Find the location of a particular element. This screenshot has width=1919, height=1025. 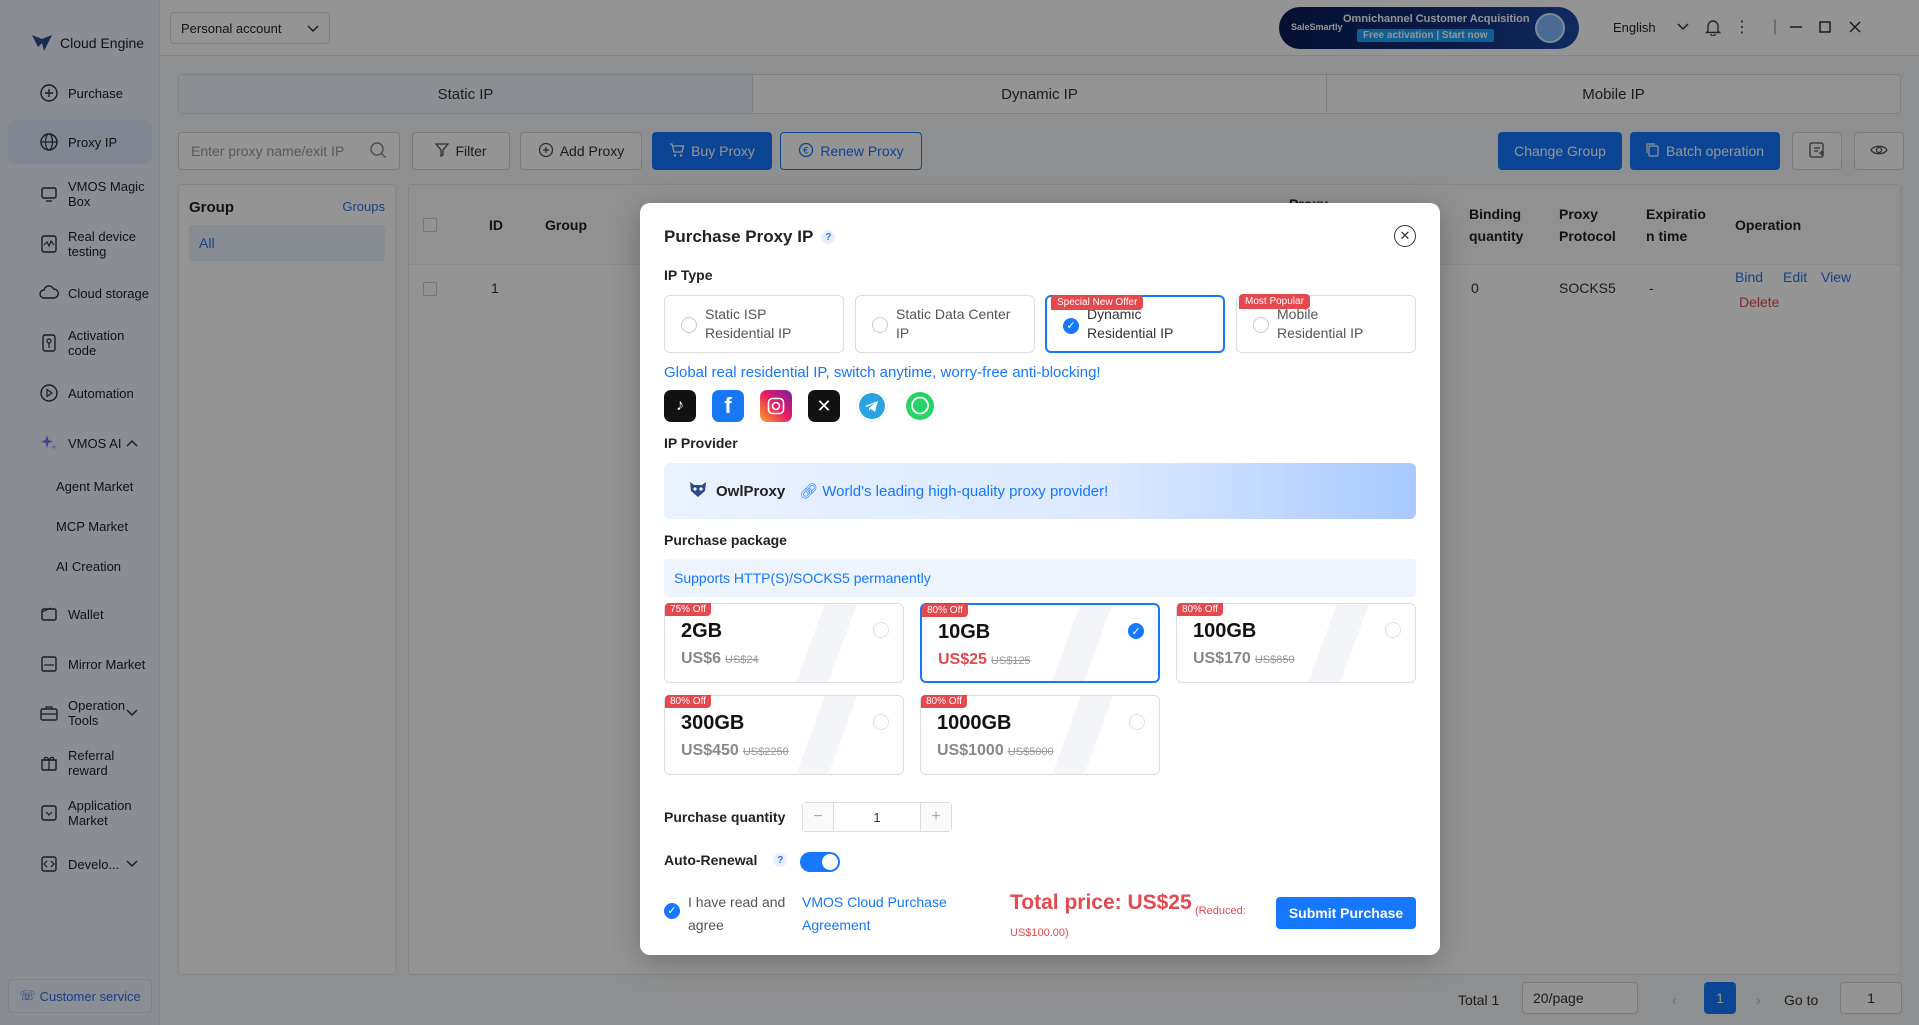

ip-type-static-datacenter: Static Data Center IP is located at coordinates (945, 324).